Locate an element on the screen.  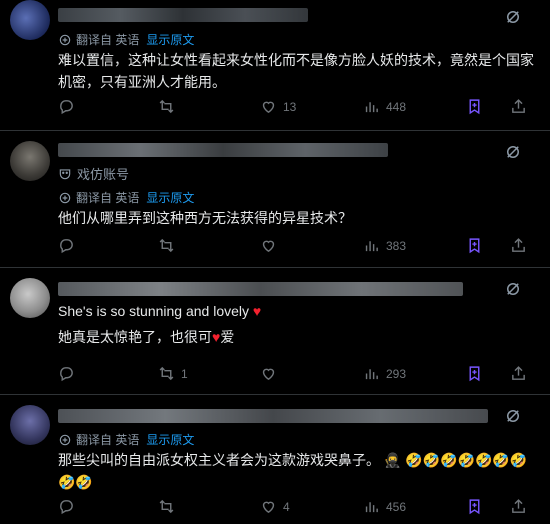
parody-label-text: 戏仿账号 is located at coordinates (103, 174).